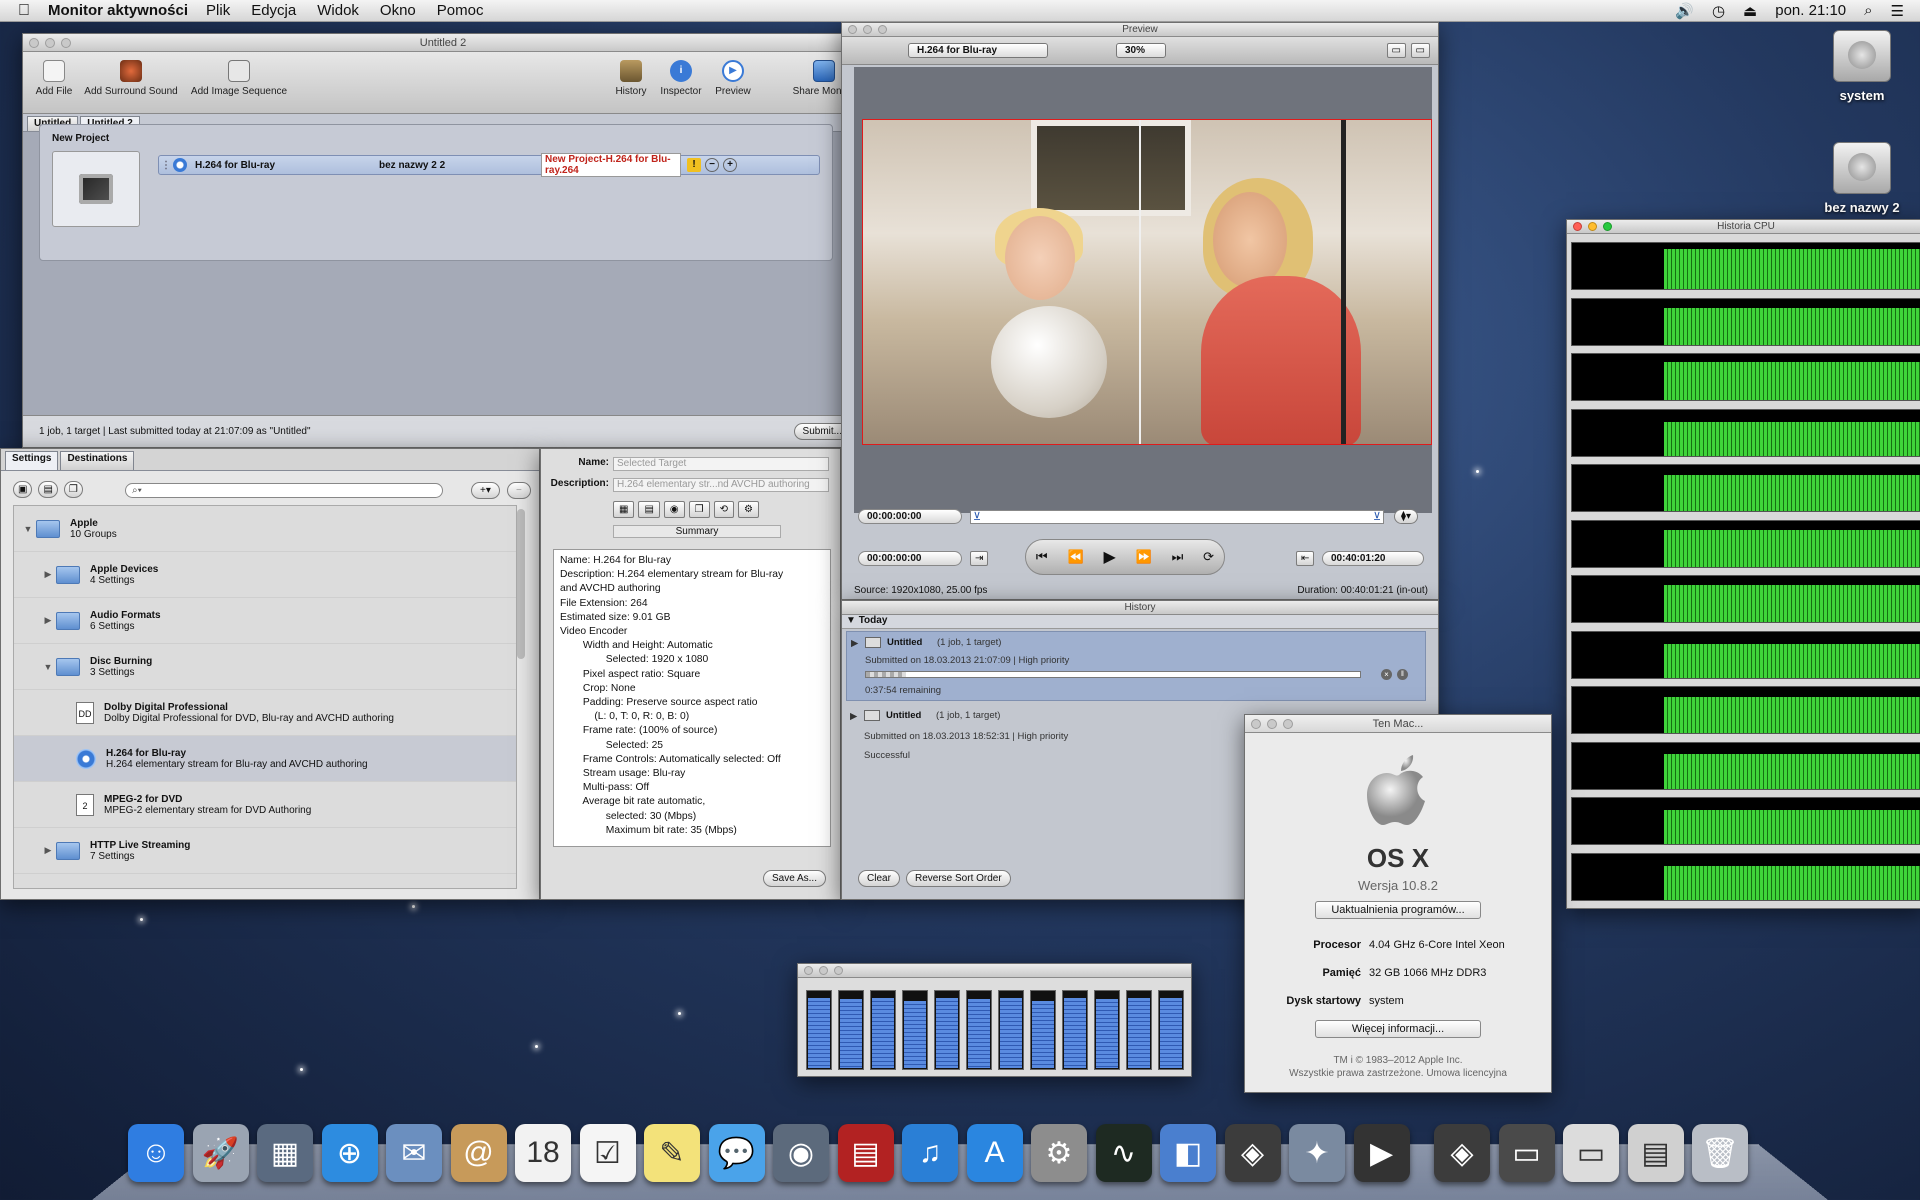 The image size is (1920, 1200). What do you see at coordinates (977, 516) in the screenshot?
I see `in-point-marker: ⊻` at bounding box center [977, 516].